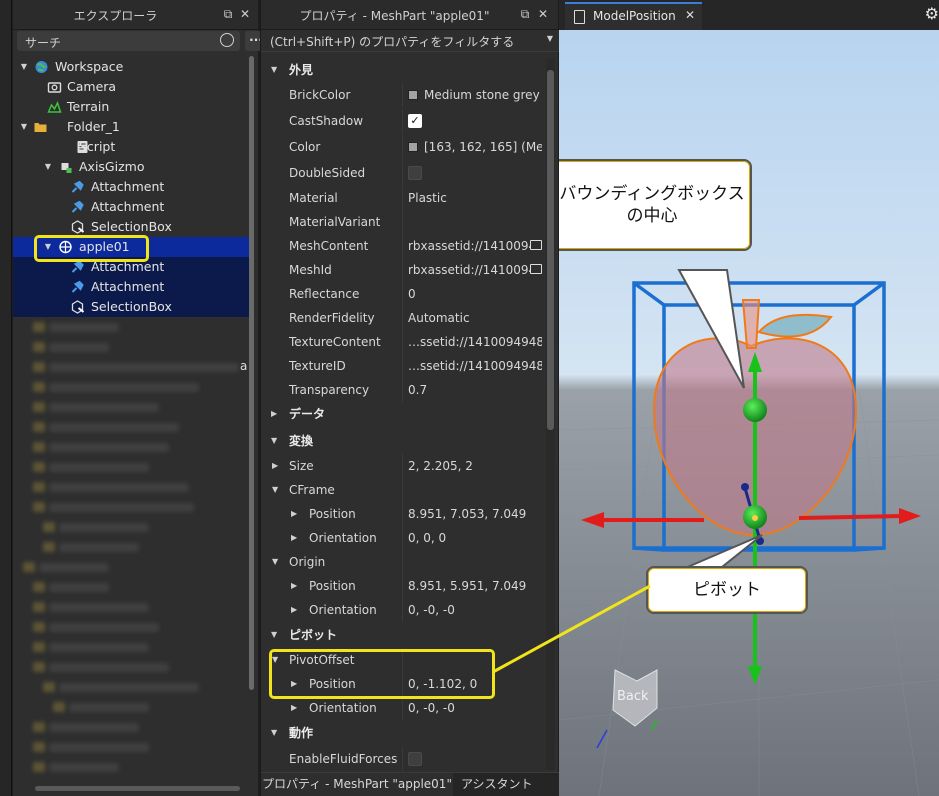 Image resolution: width=939 pixels, height=796 pixels. Describe the element at coordinates (403, 294) in the screenshot. I see `prop-row-reflectance: Reflectance 0` at that location.